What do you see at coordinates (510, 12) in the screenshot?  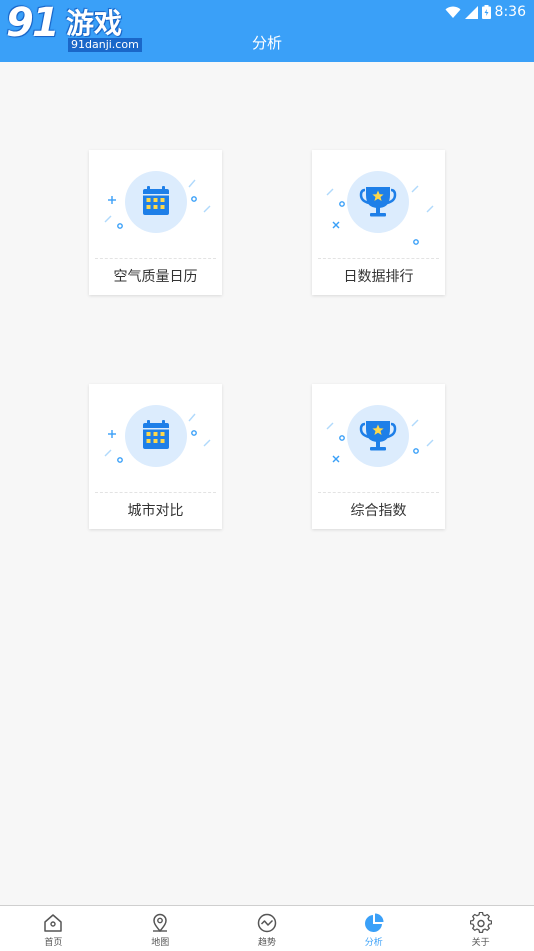 I see `status-time: 8:36` at bounding box center [510, 12].